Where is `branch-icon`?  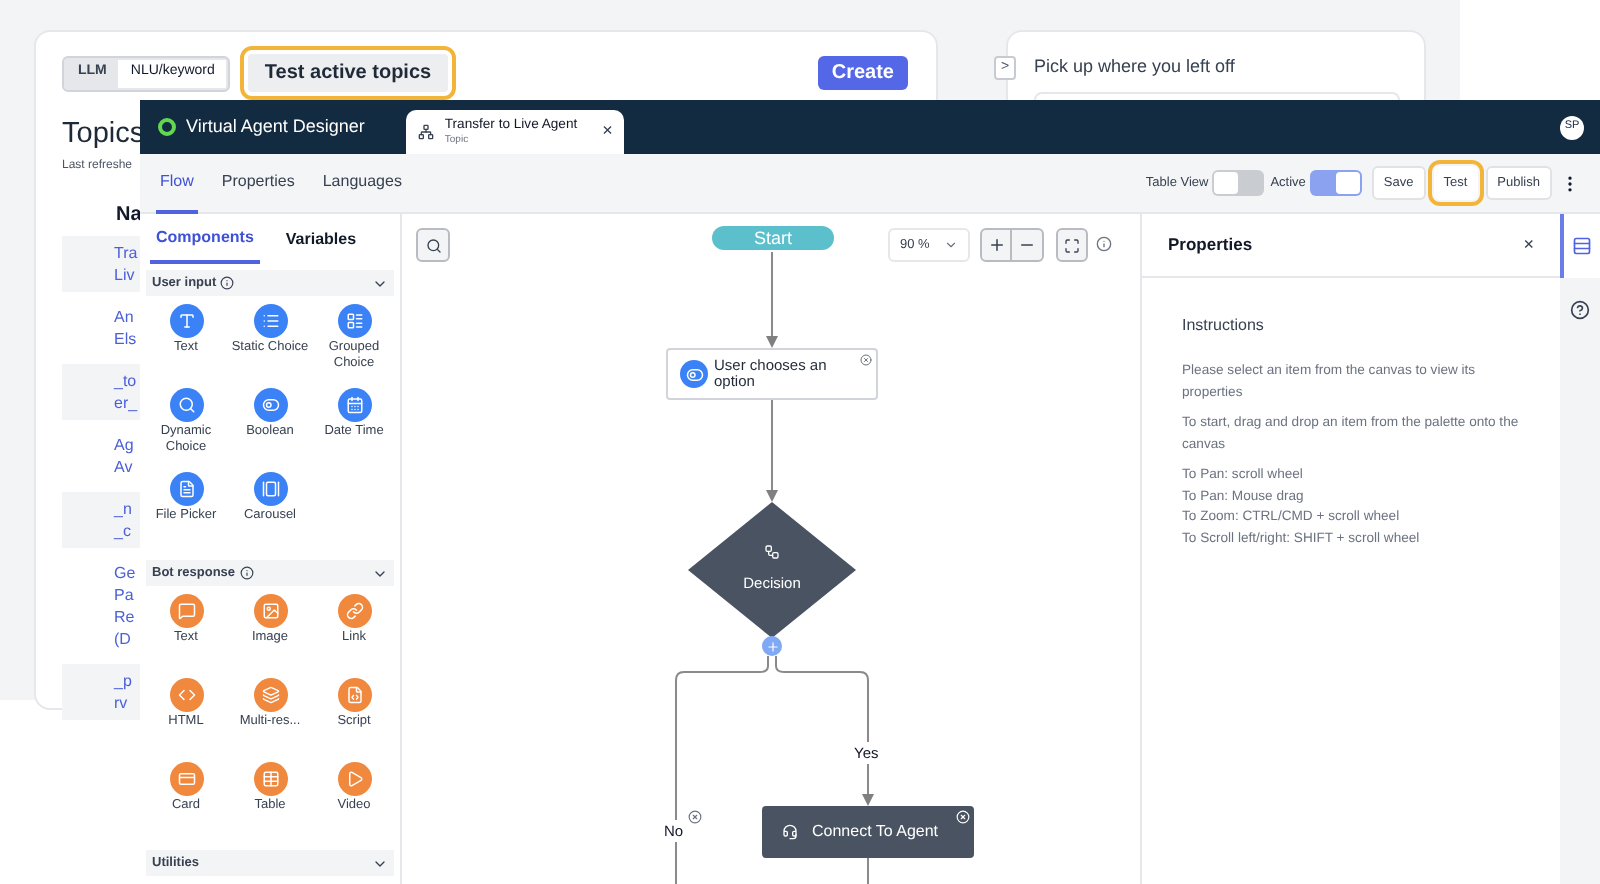 branch-icon is located at coordinates (772, 552).